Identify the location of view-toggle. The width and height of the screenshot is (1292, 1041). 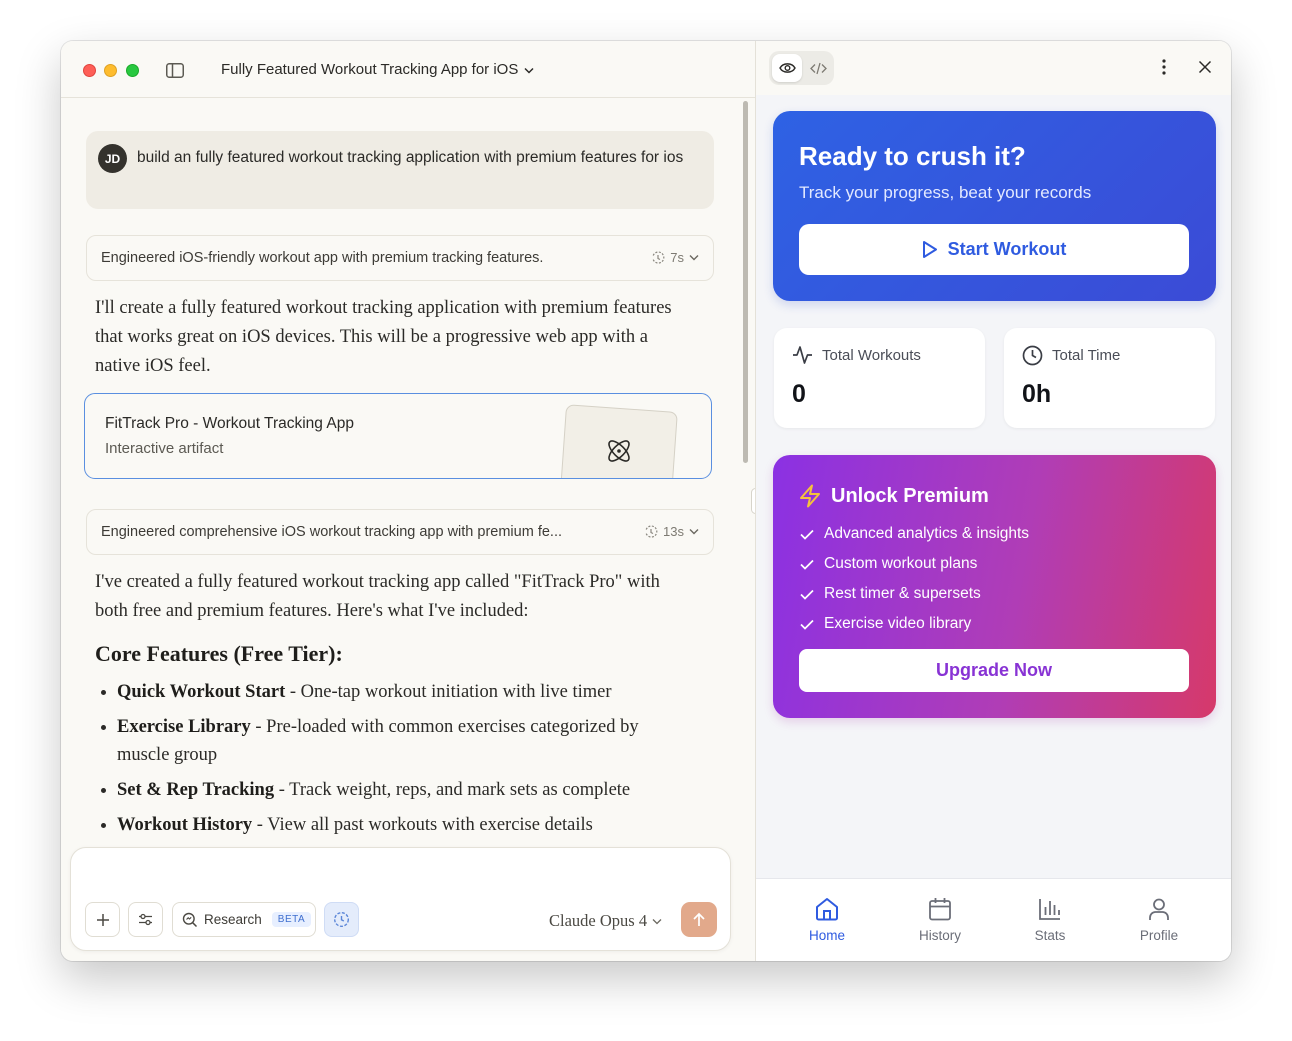
(801, 68).